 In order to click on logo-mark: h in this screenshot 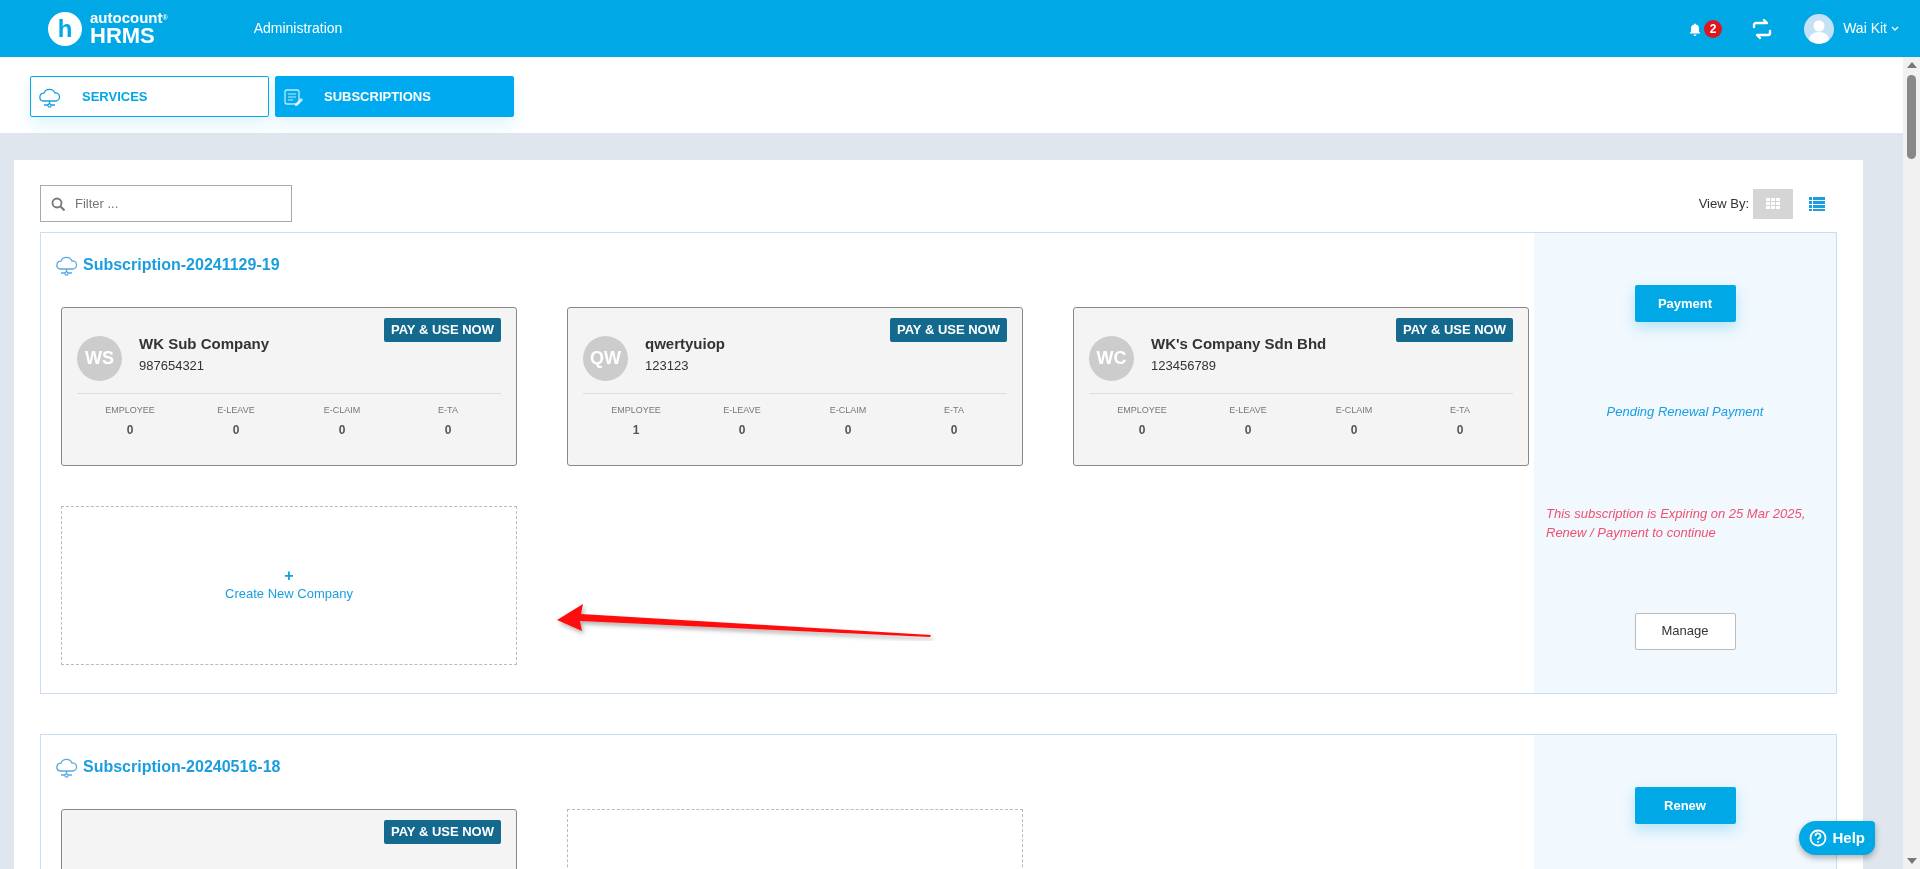, I will do `click(65, 28)`.